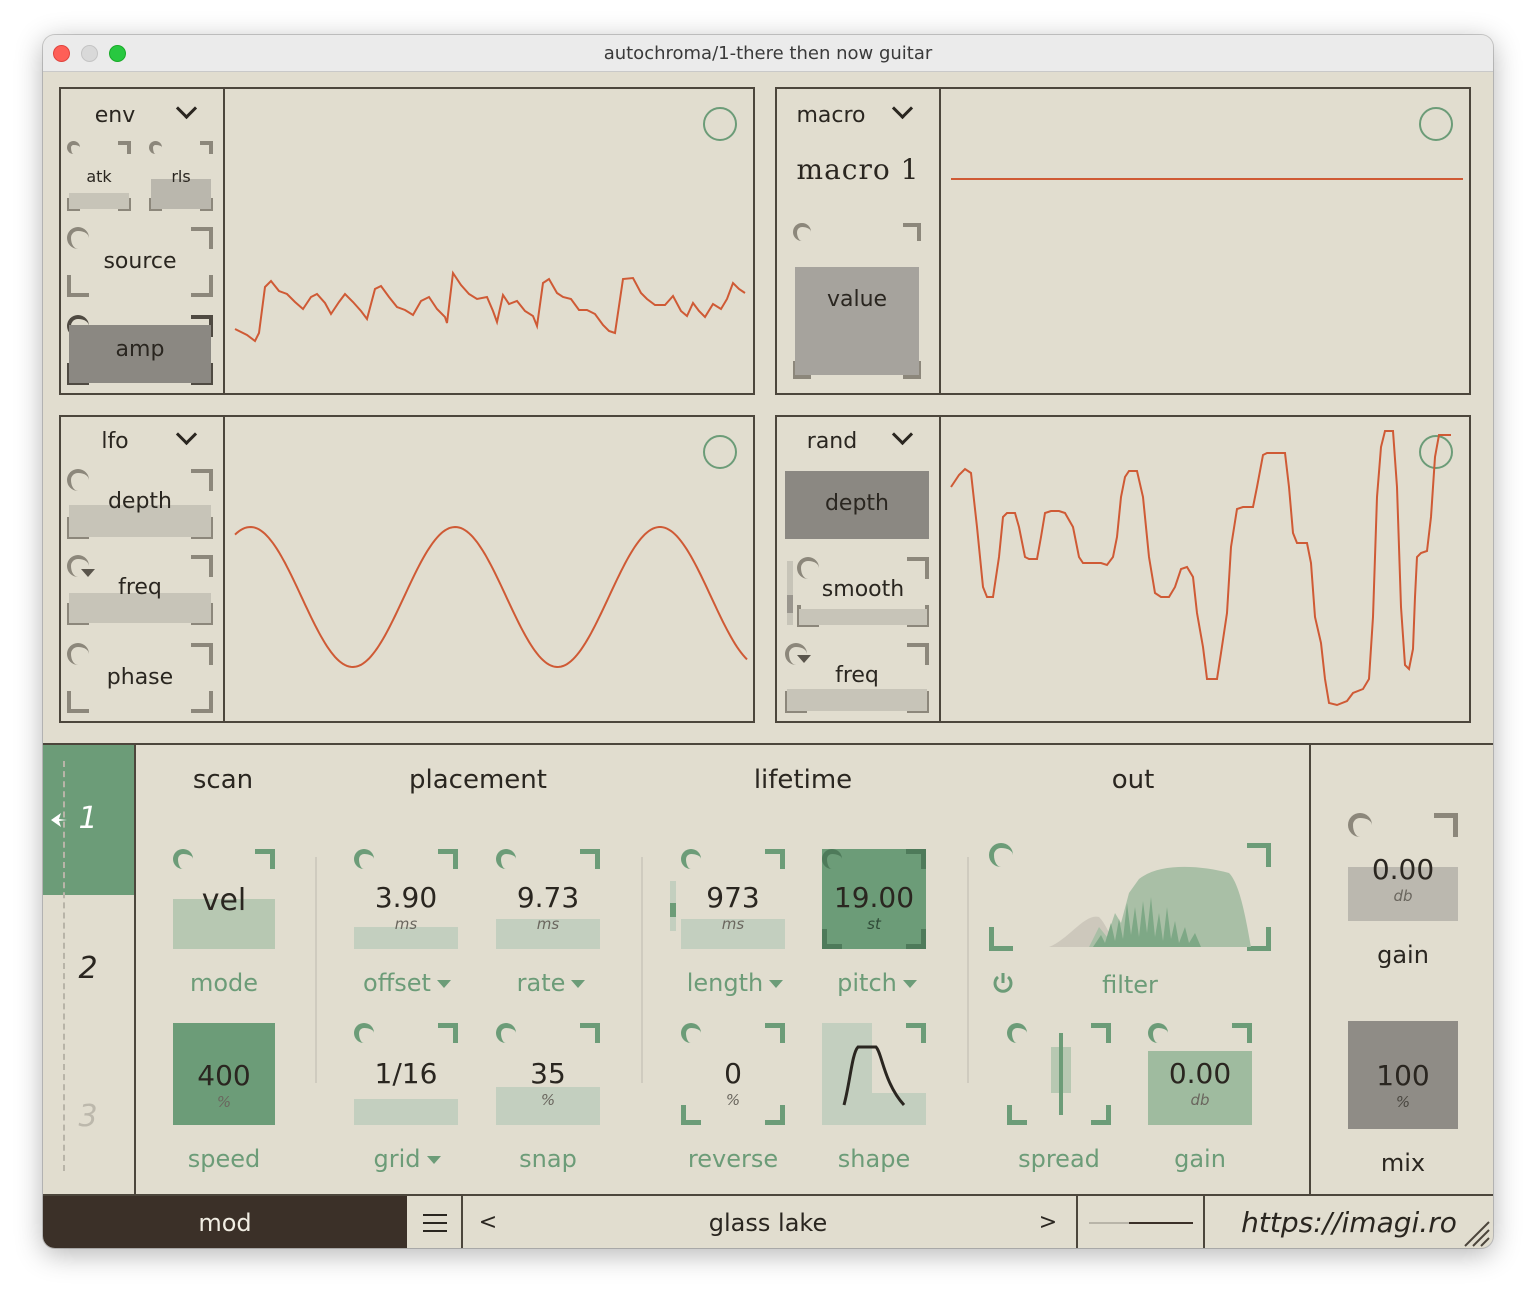 This screenshot has height=1299, width=1536. Describe the element at coordinates (1059, 1159) in the screenshot. I see `spread-label: spread` at that location.